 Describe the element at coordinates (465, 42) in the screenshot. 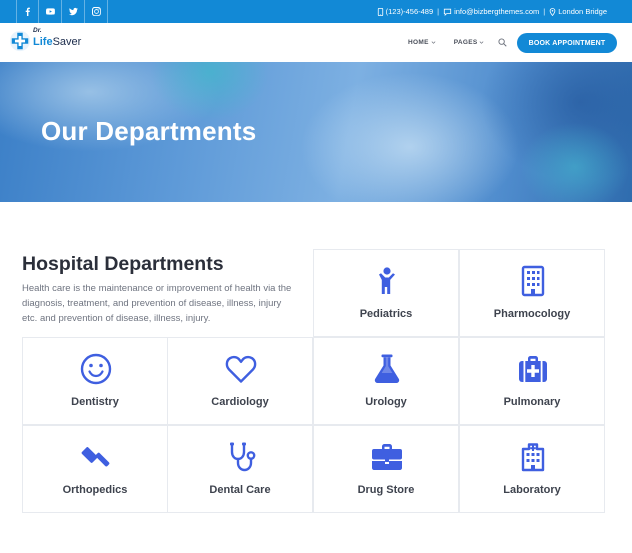

I see `nav-label: PAGES` at that location.